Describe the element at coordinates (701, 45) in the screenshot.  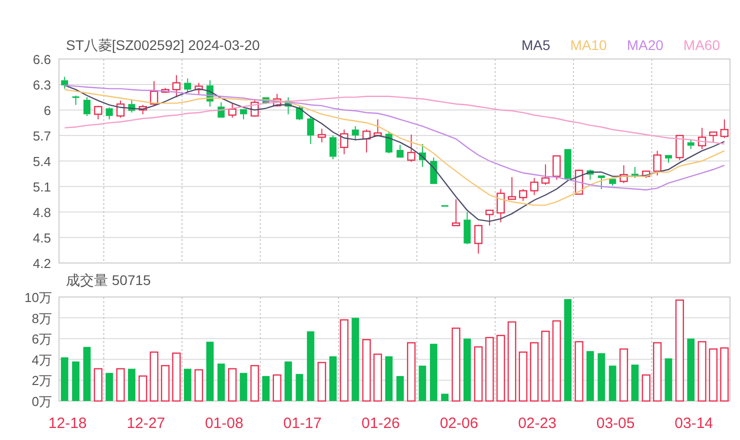
I see `legend-label: MA60` at that location.